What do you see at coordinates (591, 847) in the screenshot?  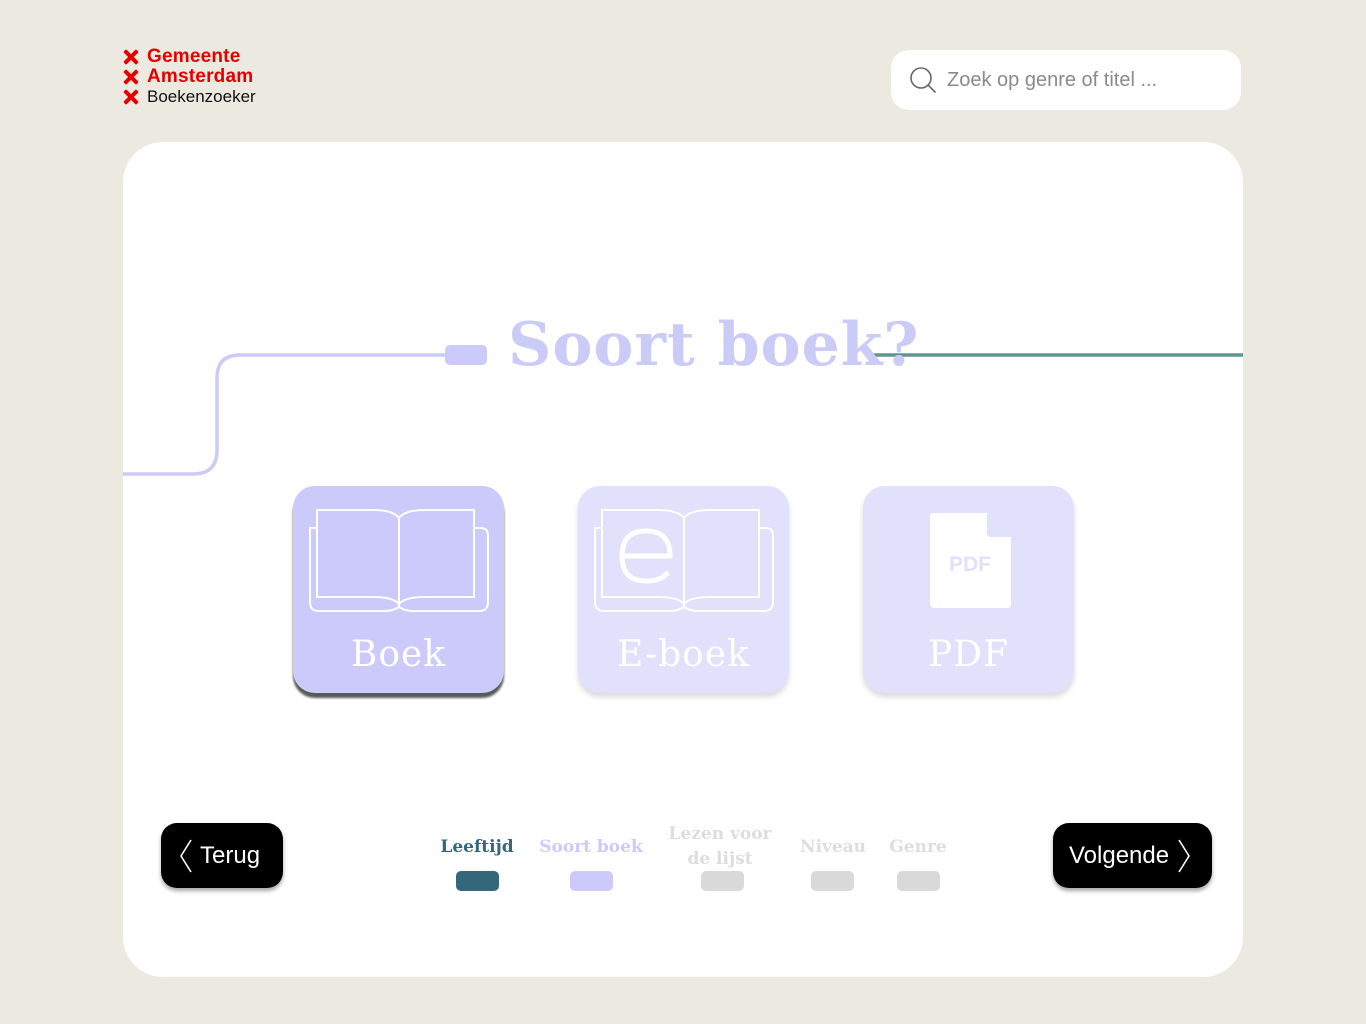 I see `step-label-soort-boek: Soort boek` at bounding box center [591, 847].